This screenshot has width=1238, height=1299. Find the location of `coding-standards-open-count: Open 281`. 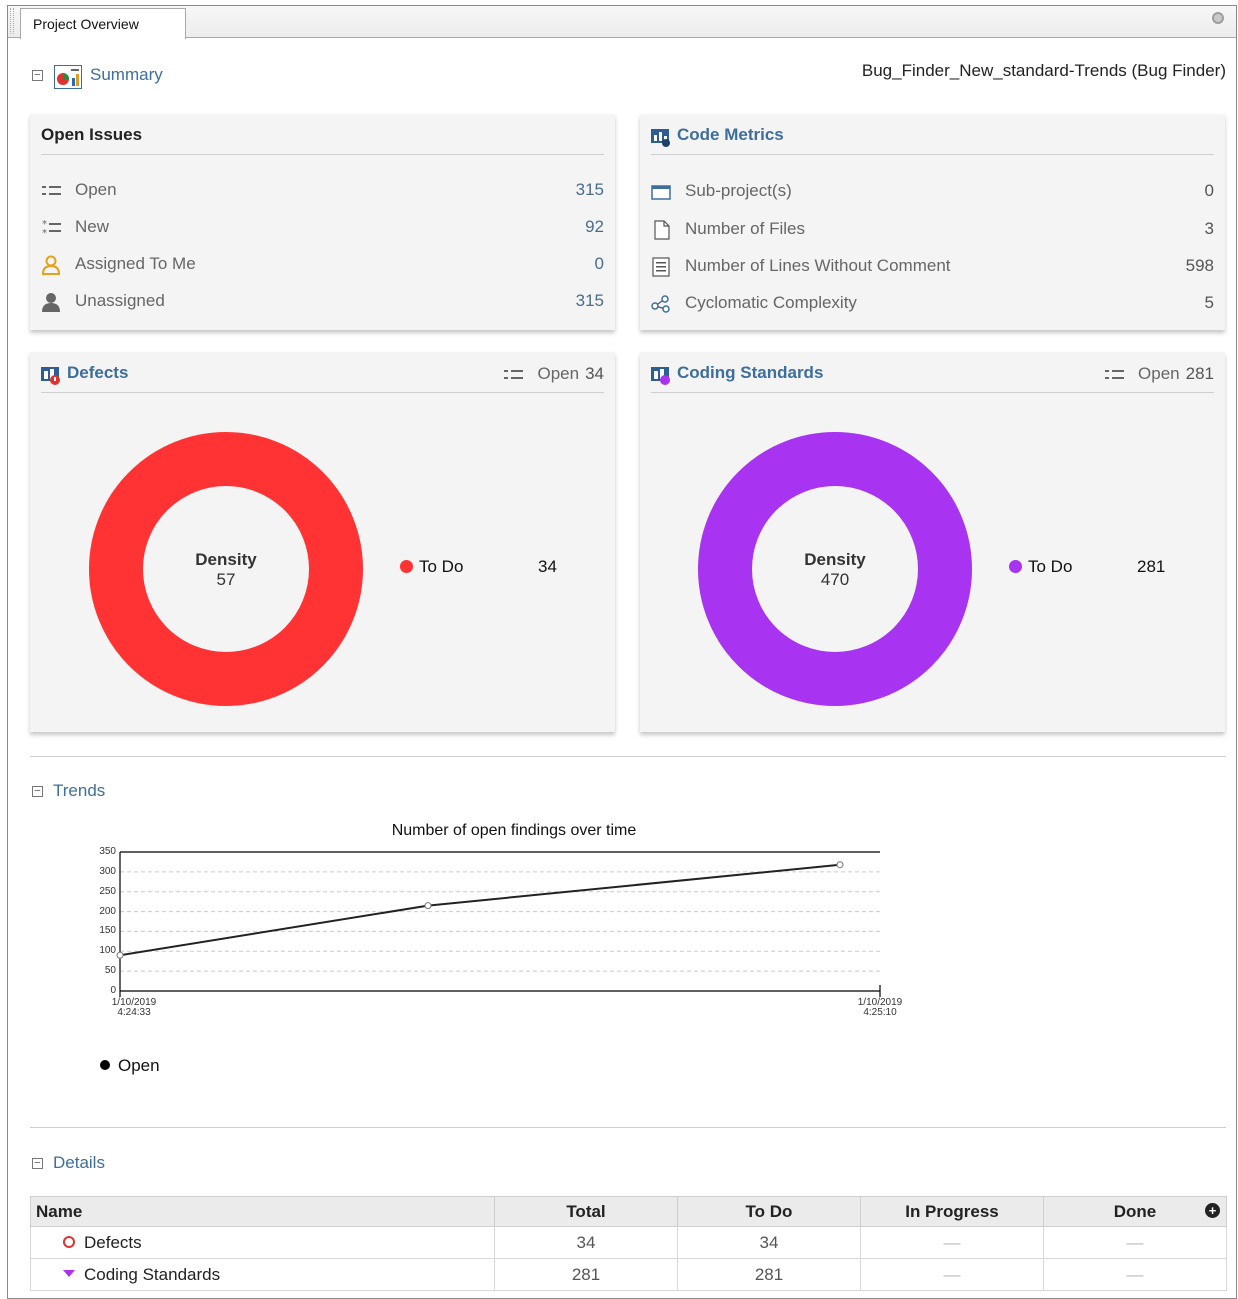

coding-standards-open-count: Open 281 is located at coordinates (1159, 374).